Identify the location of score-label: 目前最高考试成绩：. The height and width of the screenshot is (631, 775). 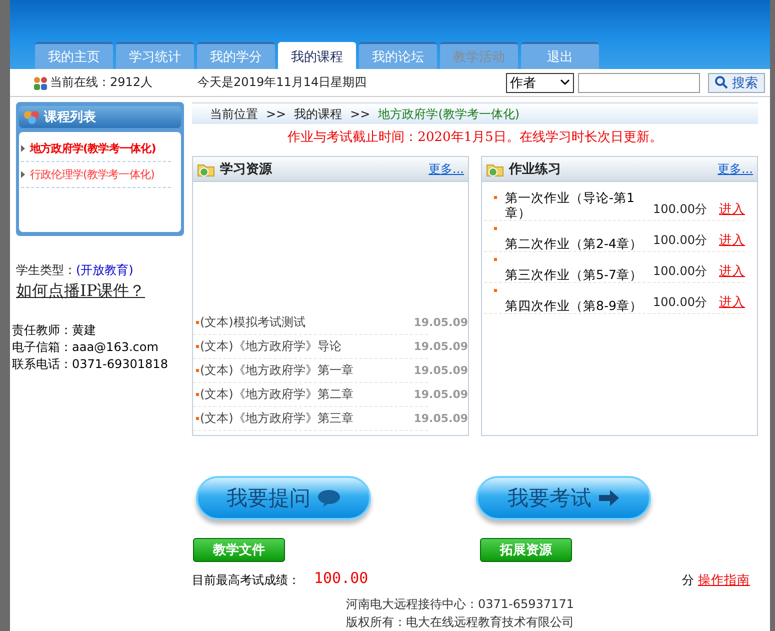
(246, 580).